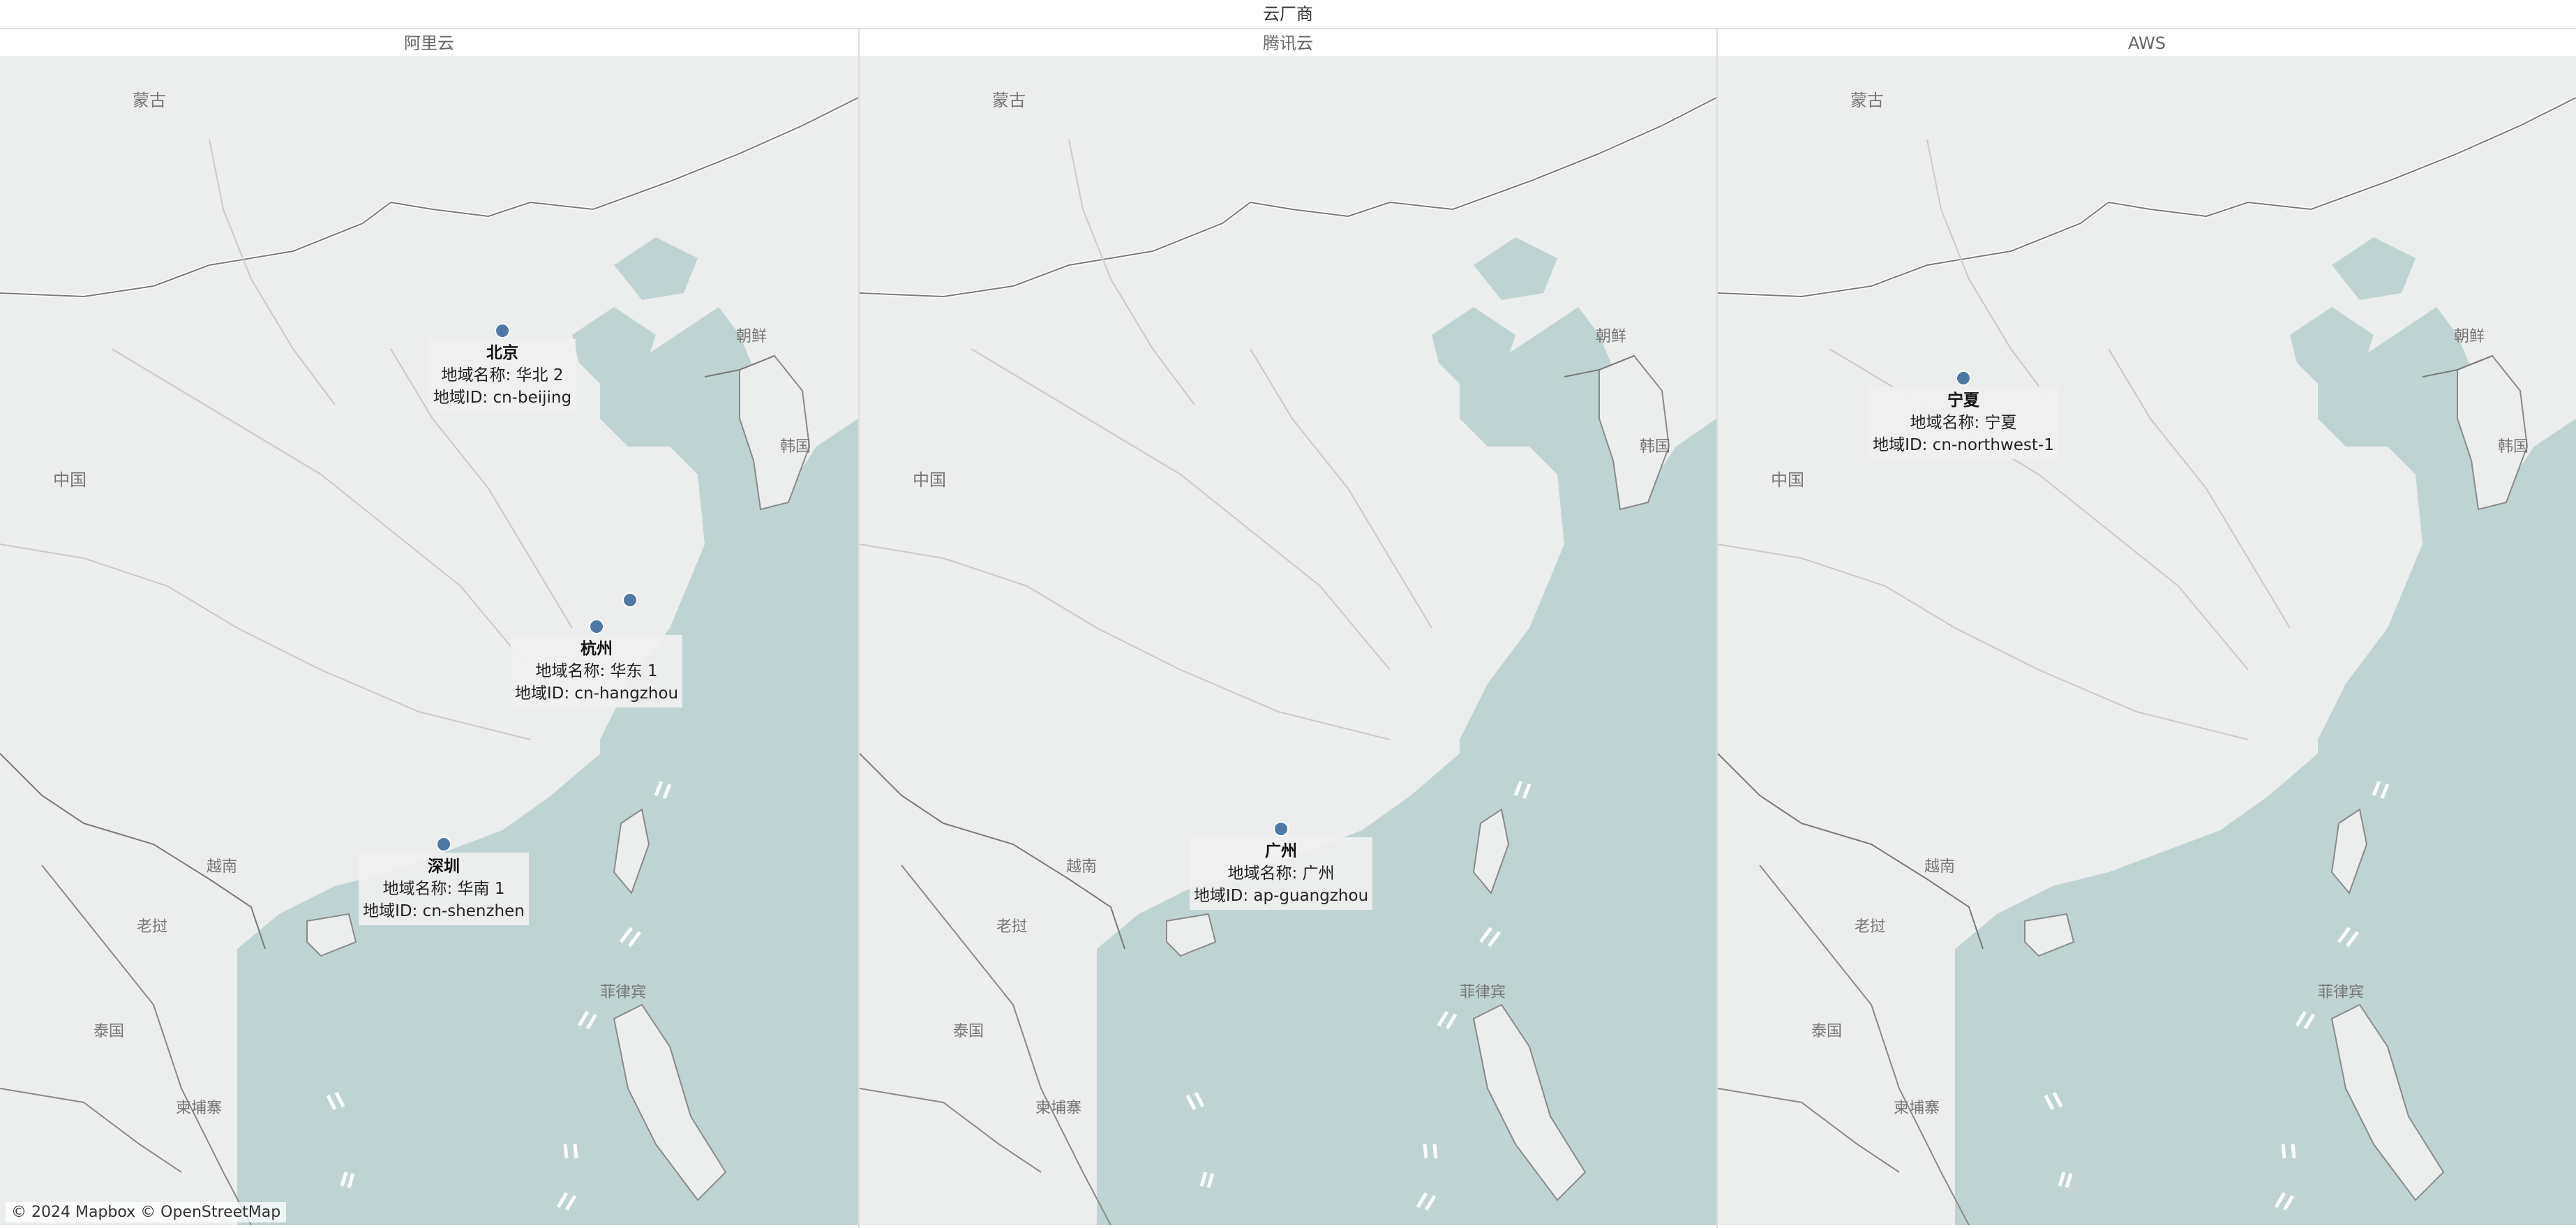  What do you see at coordinates (596, 649) in the screenshot?
I see `callout-city: 杭州` at bounding box center [596, 649].